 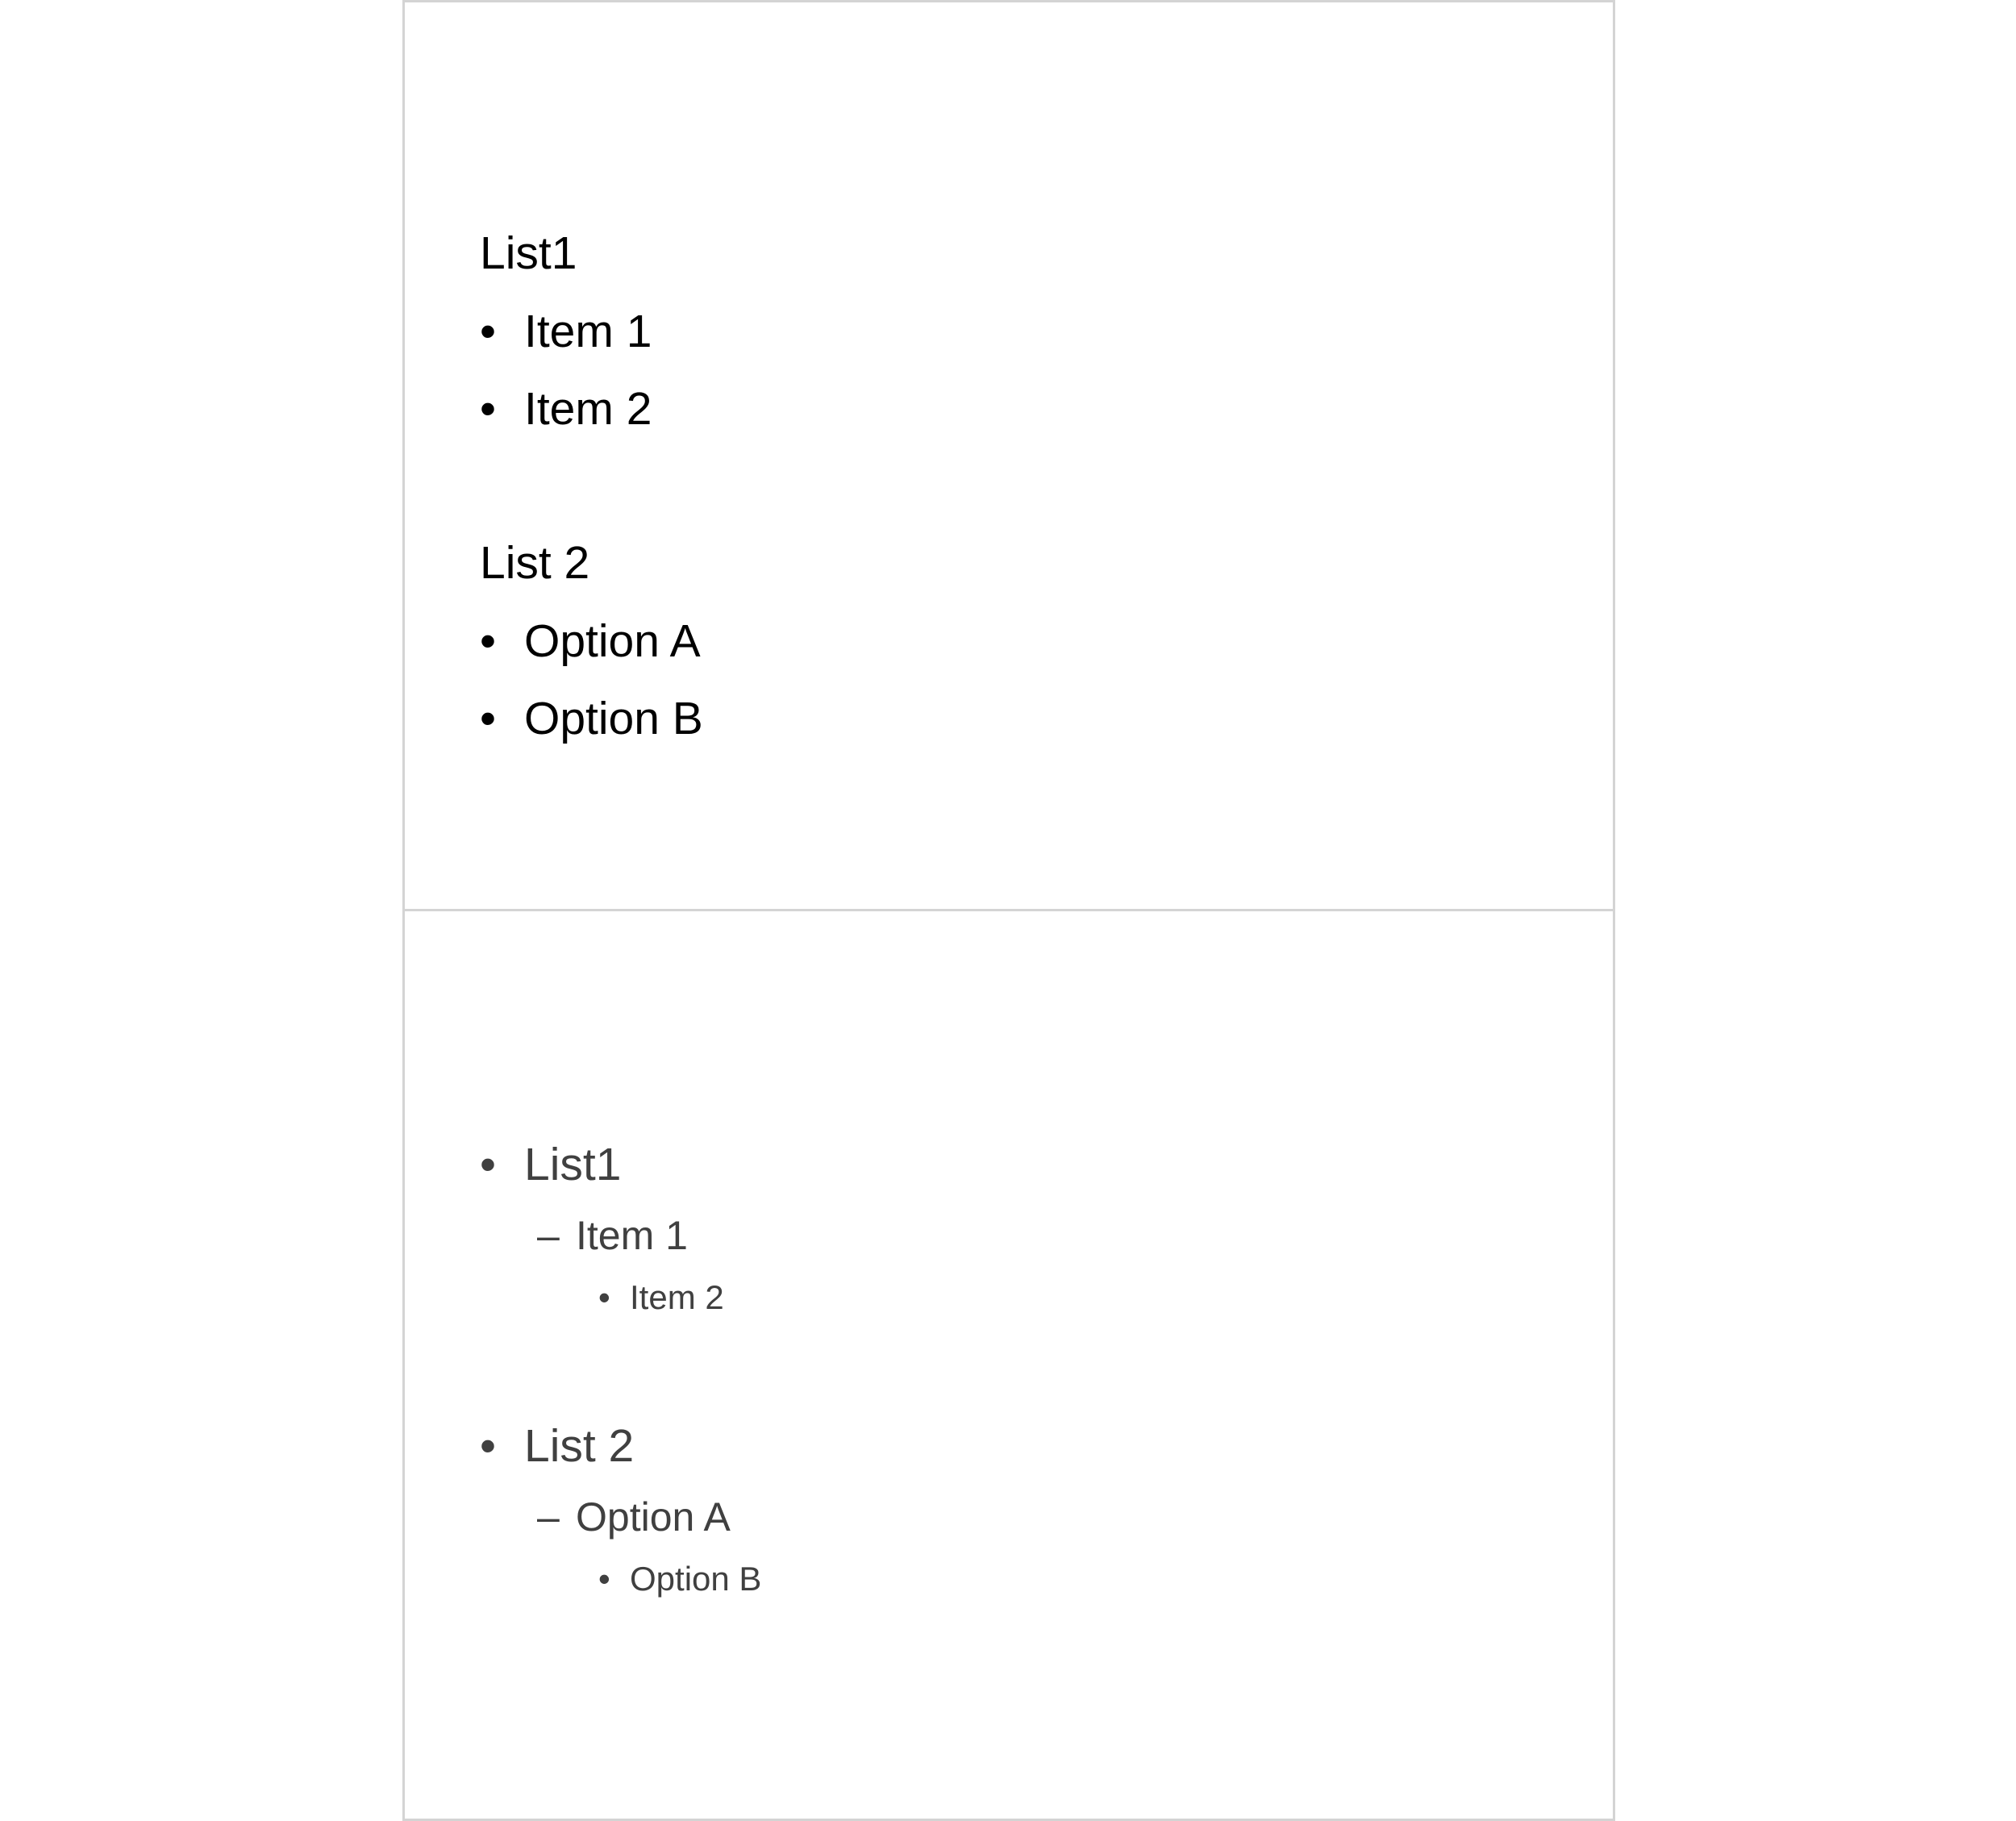 What do you see at coordinates (612, 641) in the screenshot?
I see `list-item: Option A` at bounding box center [612, 641].